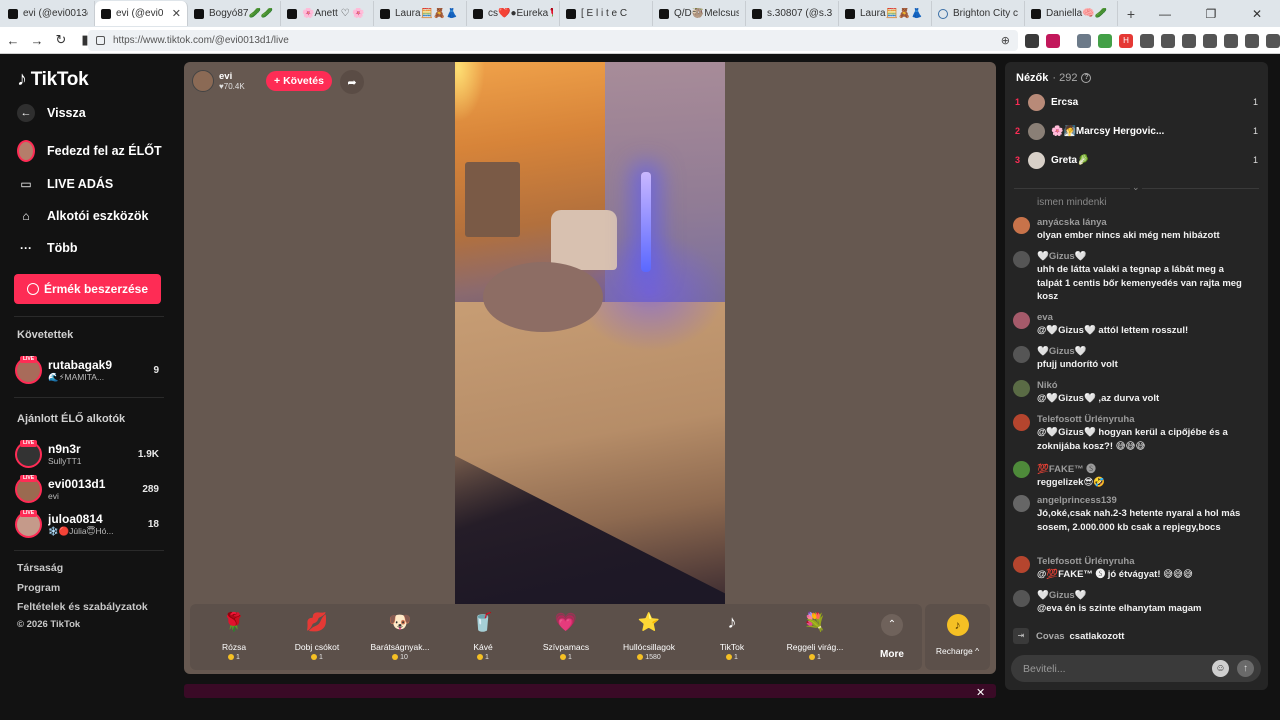  What do you see at coordinates (40, 568) in the screenshot?
I see `footer-link-company: Társaság` at bounding box center [40, 568].